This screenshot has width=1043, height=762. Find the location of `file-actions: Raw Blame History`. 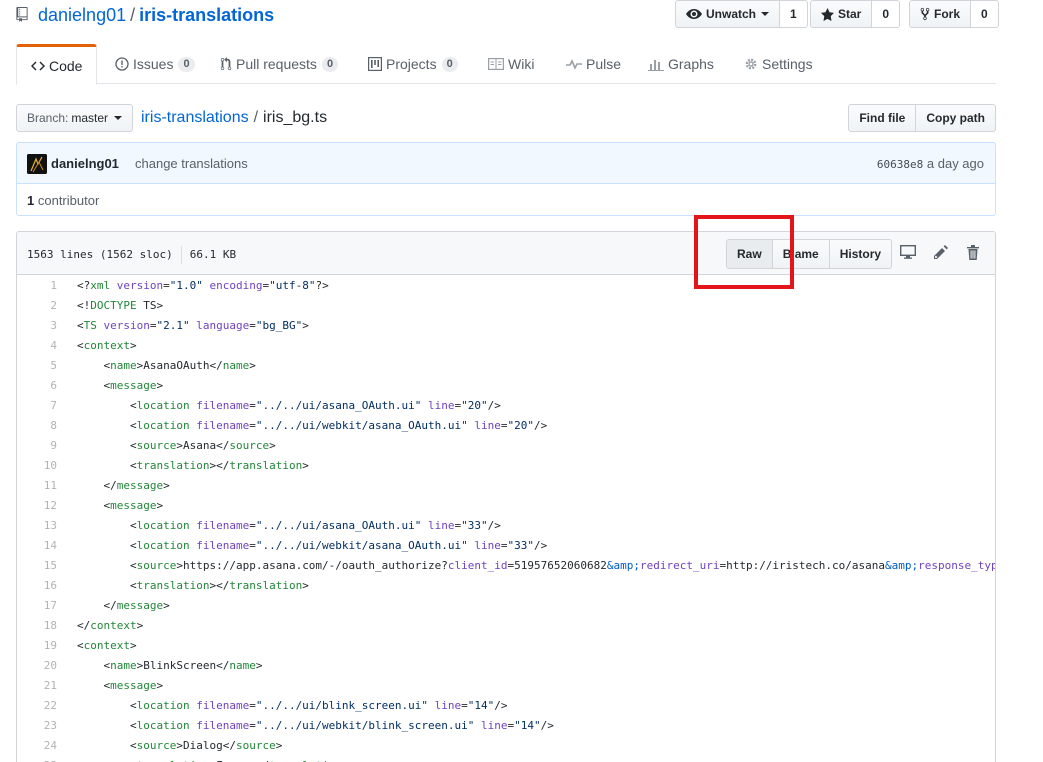

file-actions: Raw Blame History is located at coordinates (809, 254).